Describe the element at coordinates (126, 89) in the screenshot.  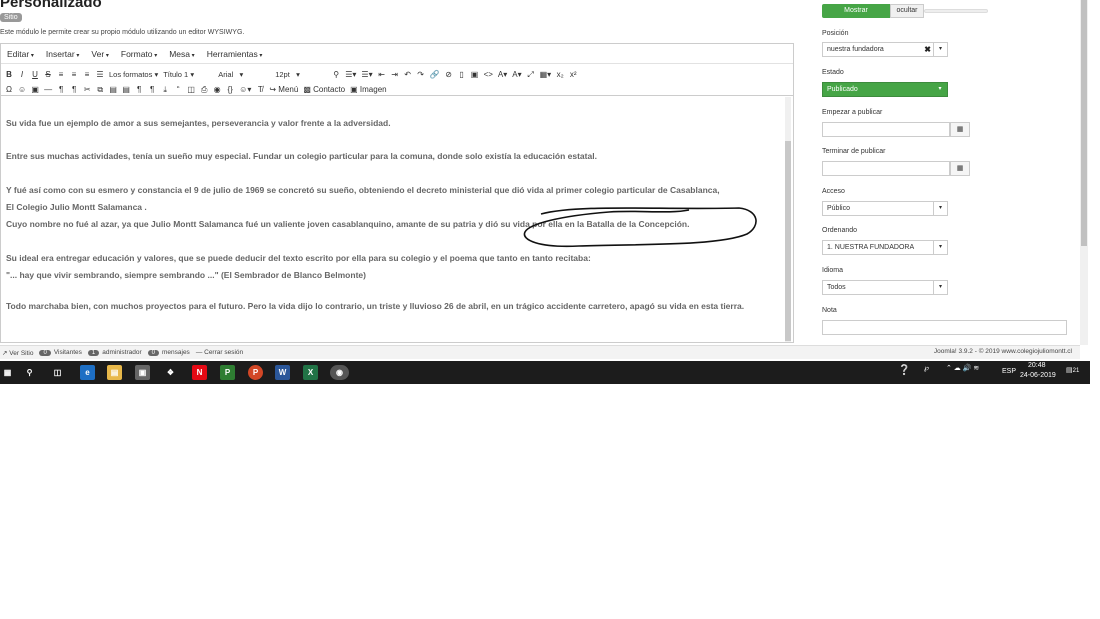
I see `paste-text-icon: ▤` at that location.